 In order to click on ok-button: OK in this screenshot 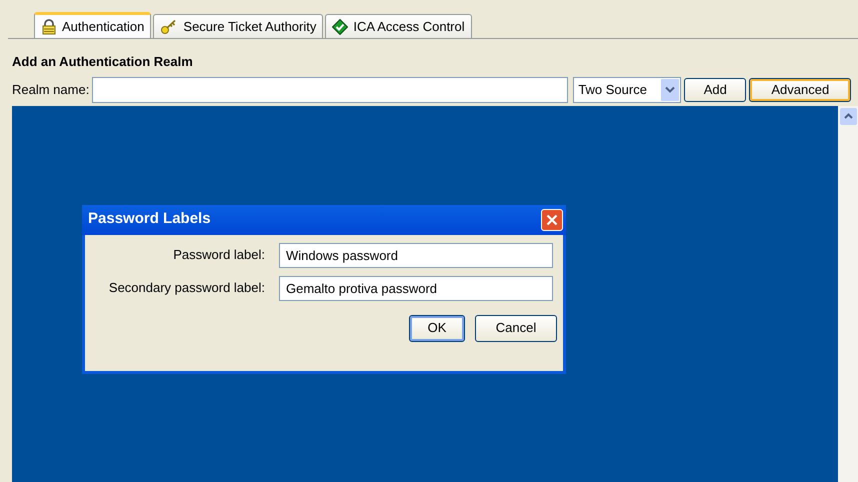, I will do `click(437, 328)`.